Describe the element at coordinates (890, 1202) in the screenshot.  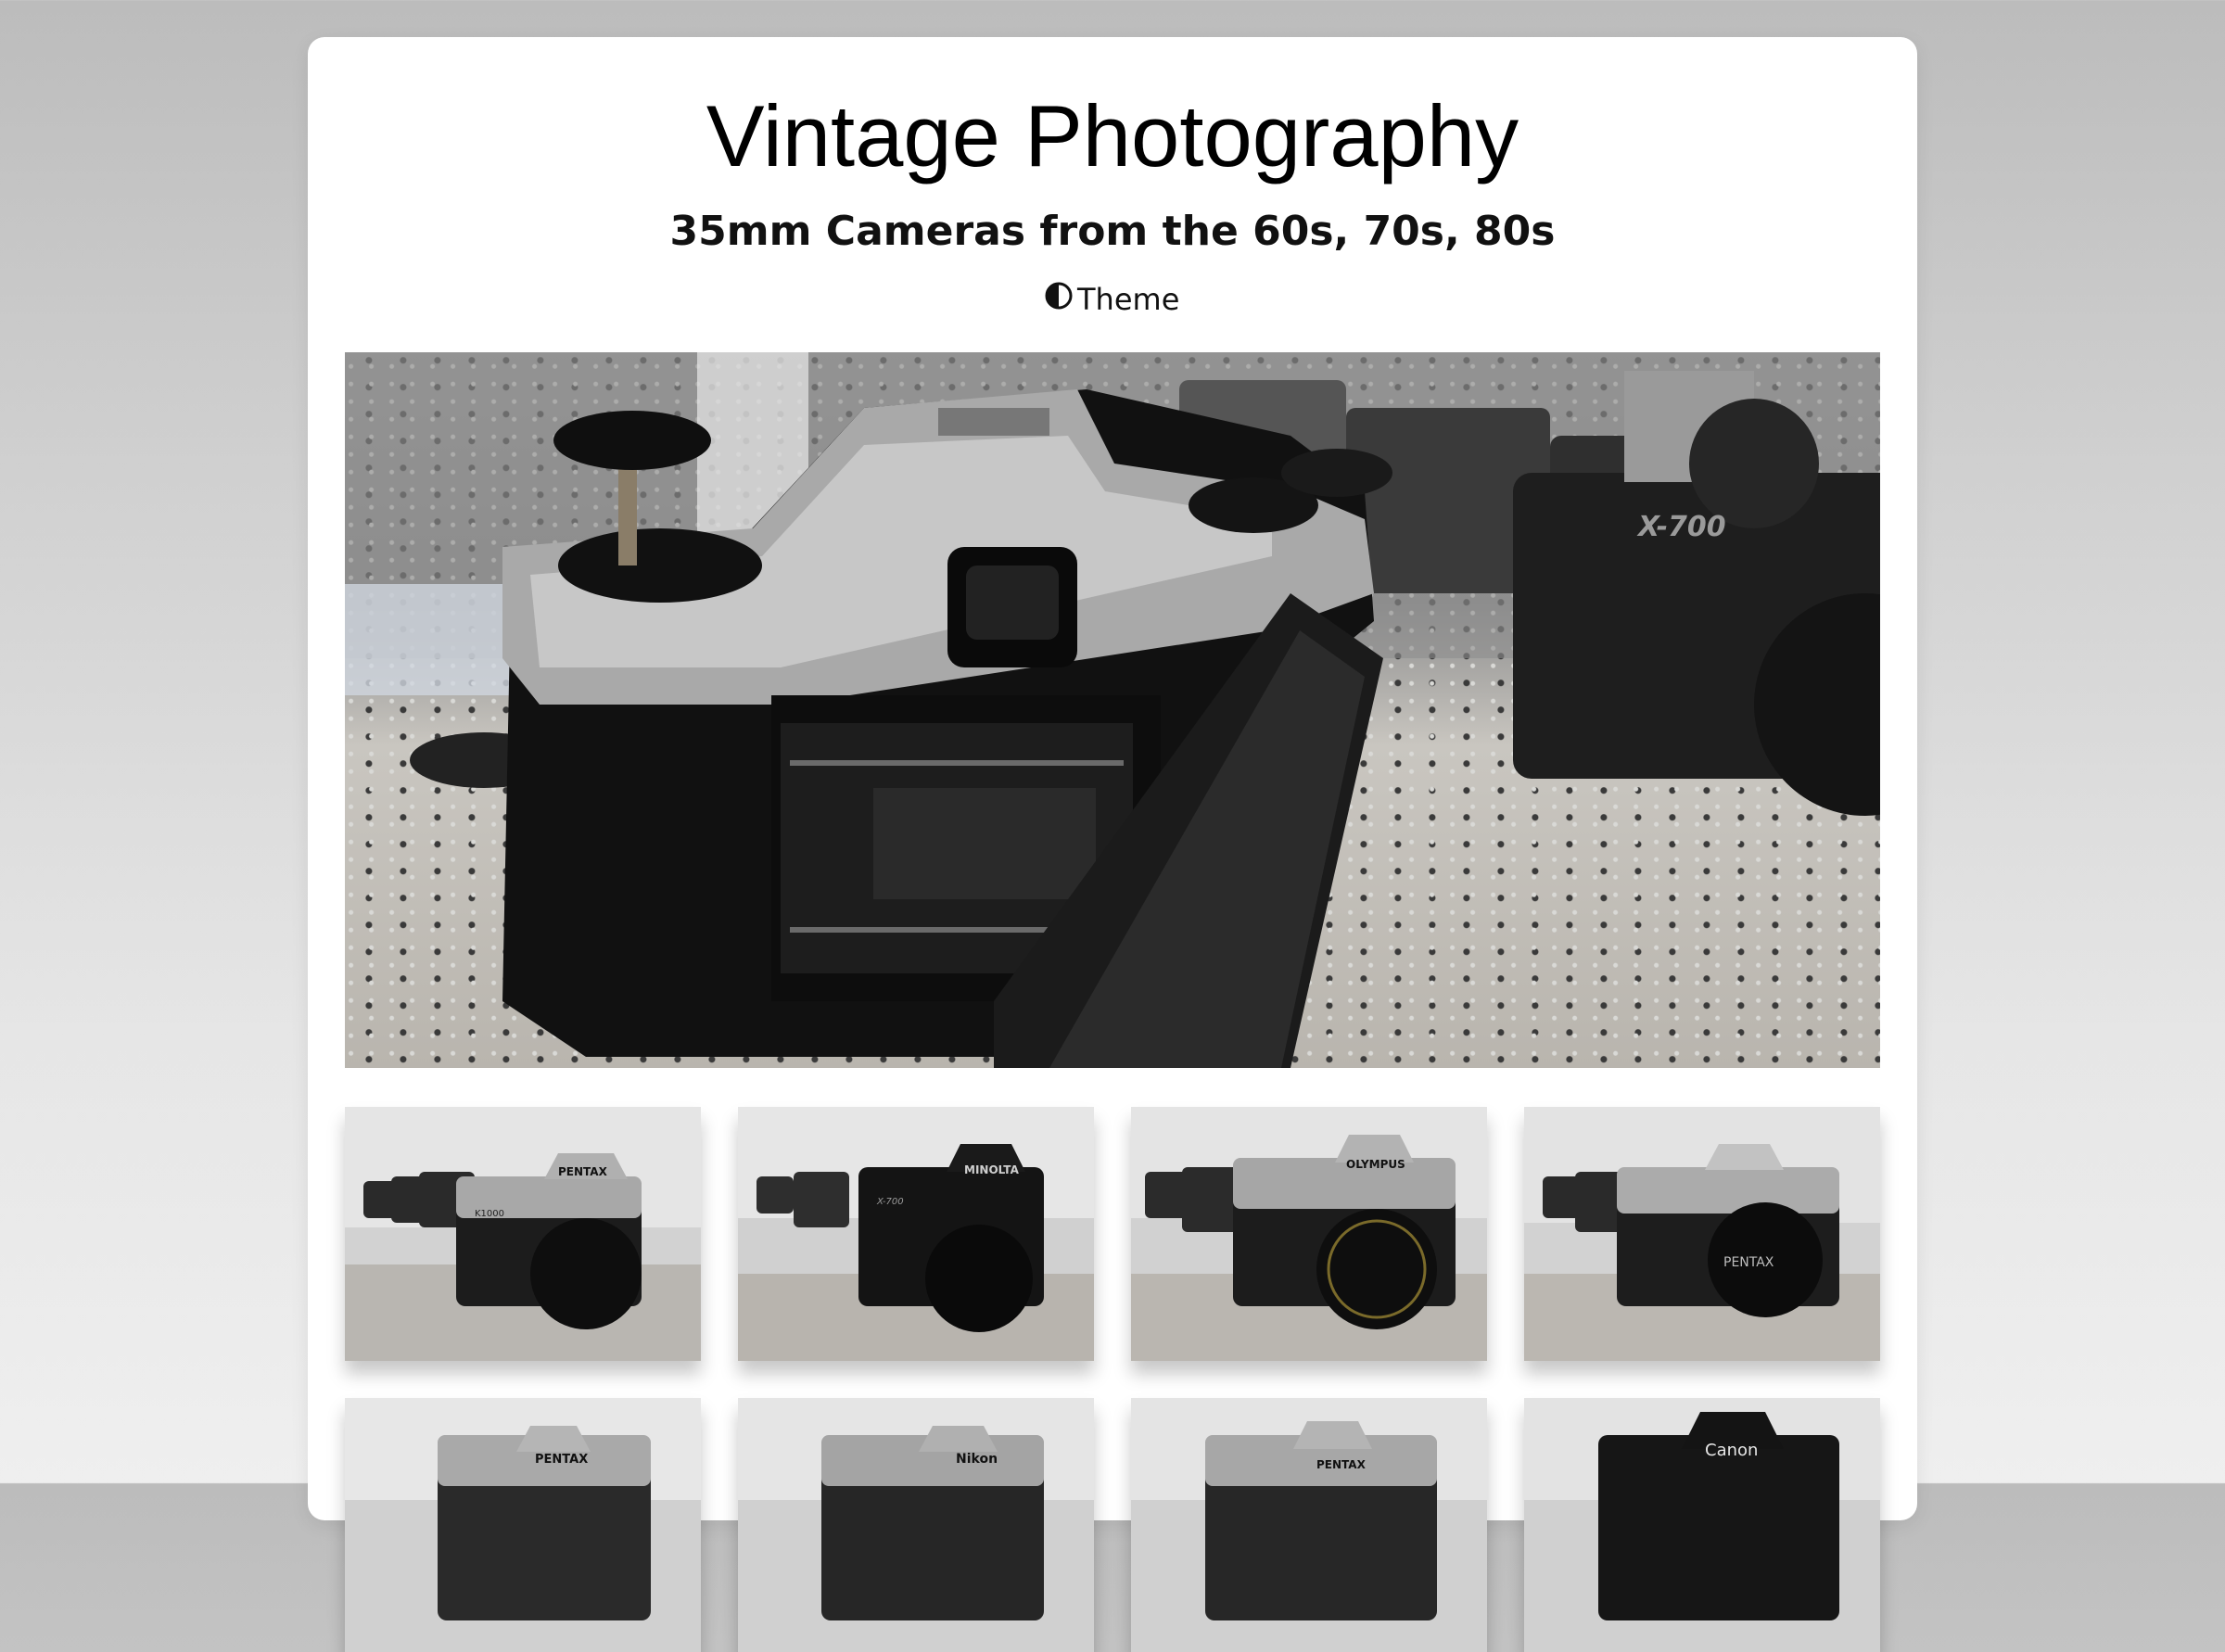
I see `thumbnail-model-text: X-700` at that location.